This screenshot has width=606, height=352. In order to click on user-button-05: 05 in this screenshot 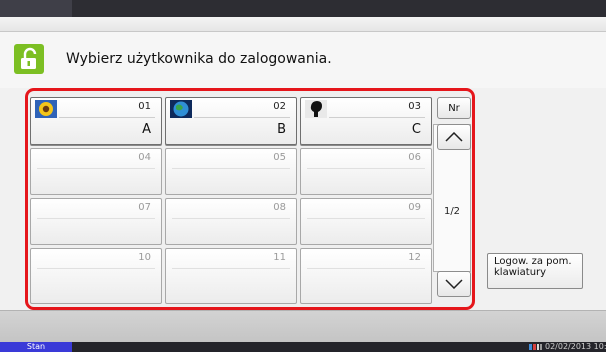, I will do `click(231, 171)`.